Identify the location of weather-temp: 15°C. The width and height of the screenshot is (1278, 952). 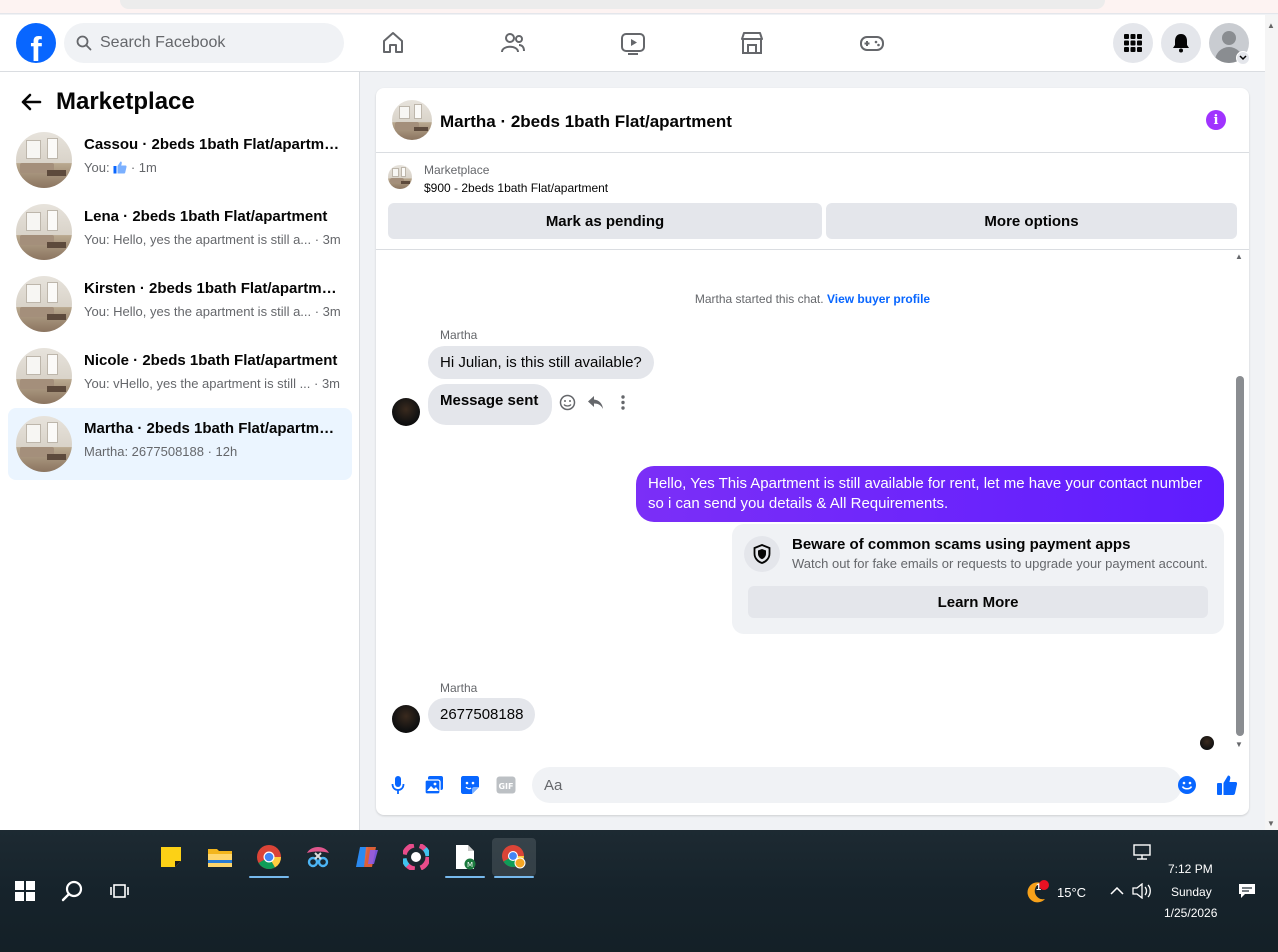
(1071, 892).